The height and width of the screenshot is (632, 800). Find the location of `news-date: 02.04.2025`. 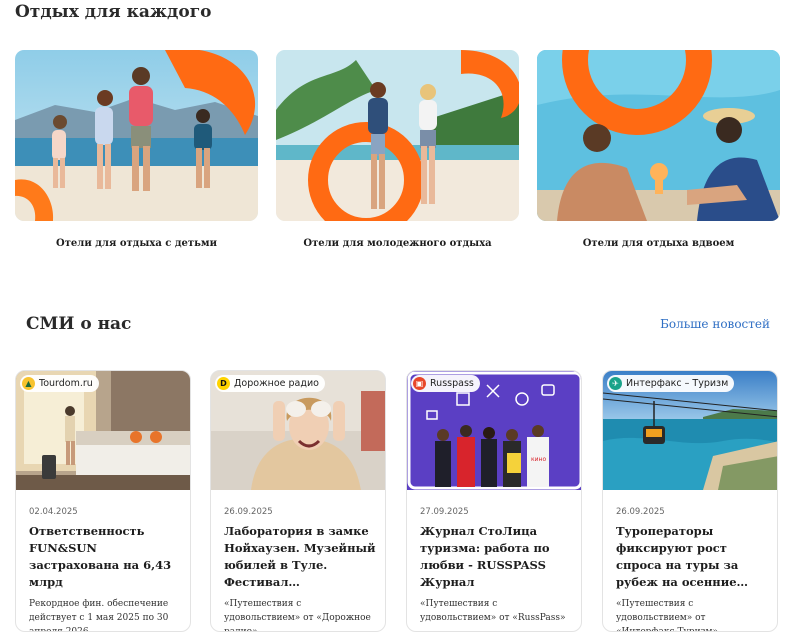

news-date: 02.04.2025 is located at coordinates (53, 512).